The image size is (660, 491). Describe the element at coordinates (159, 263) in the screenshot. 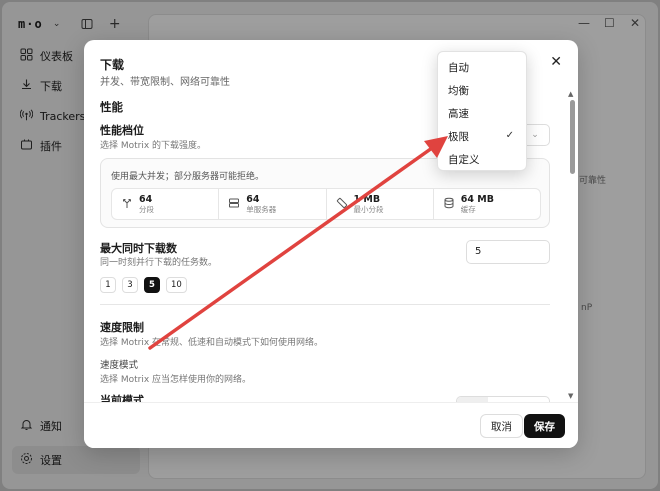

I see `max-concurrent-hint: 同一时刻并行下载的任务数。` at that location.